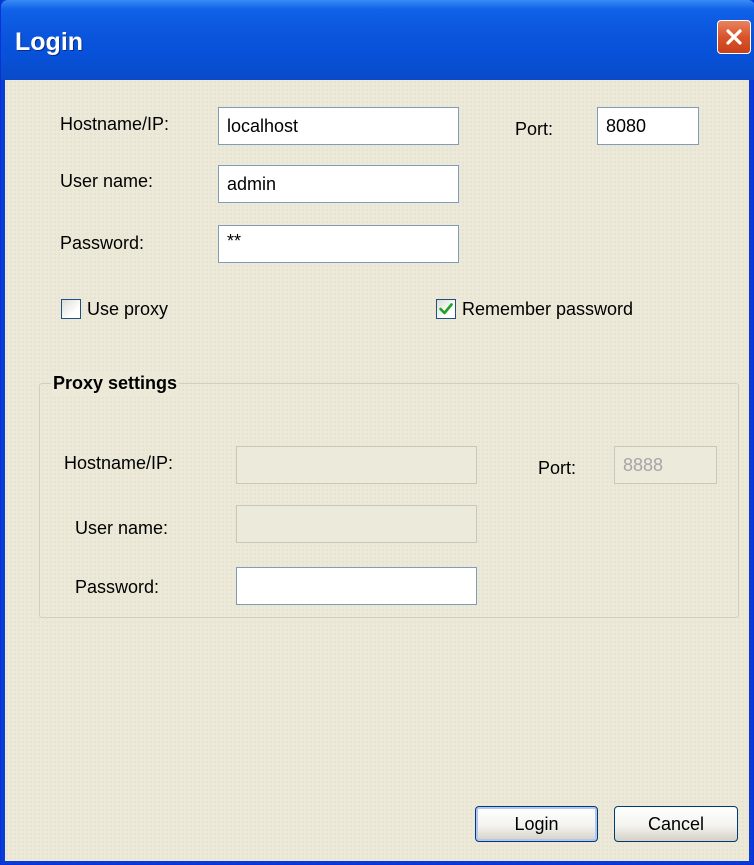 This screenshot has height=865, width=754. What do you see at coordinates (356, 586) in the screenshot?
I see `proxy-password-field` at bounding box center [356, 586].